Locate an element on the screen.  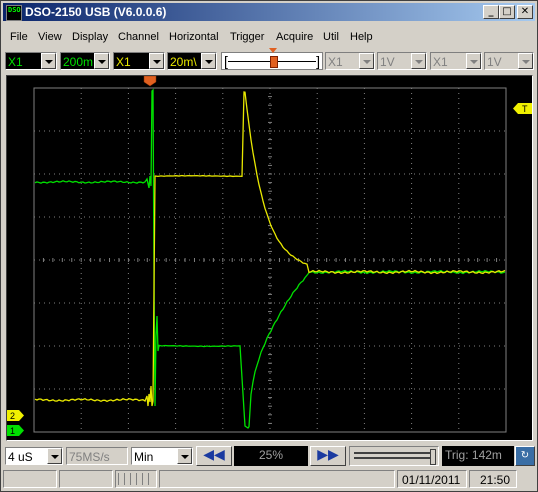
menu-file: File is located at coordinates (19, 37).